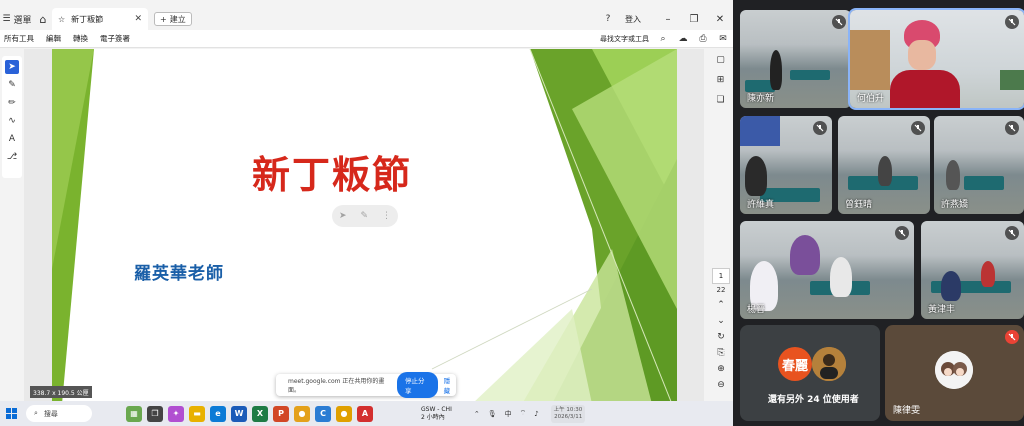 This screenshot has width=1024, height=426. I want to click on hide-share-bar-link: 隱藏, so click(450, 385).